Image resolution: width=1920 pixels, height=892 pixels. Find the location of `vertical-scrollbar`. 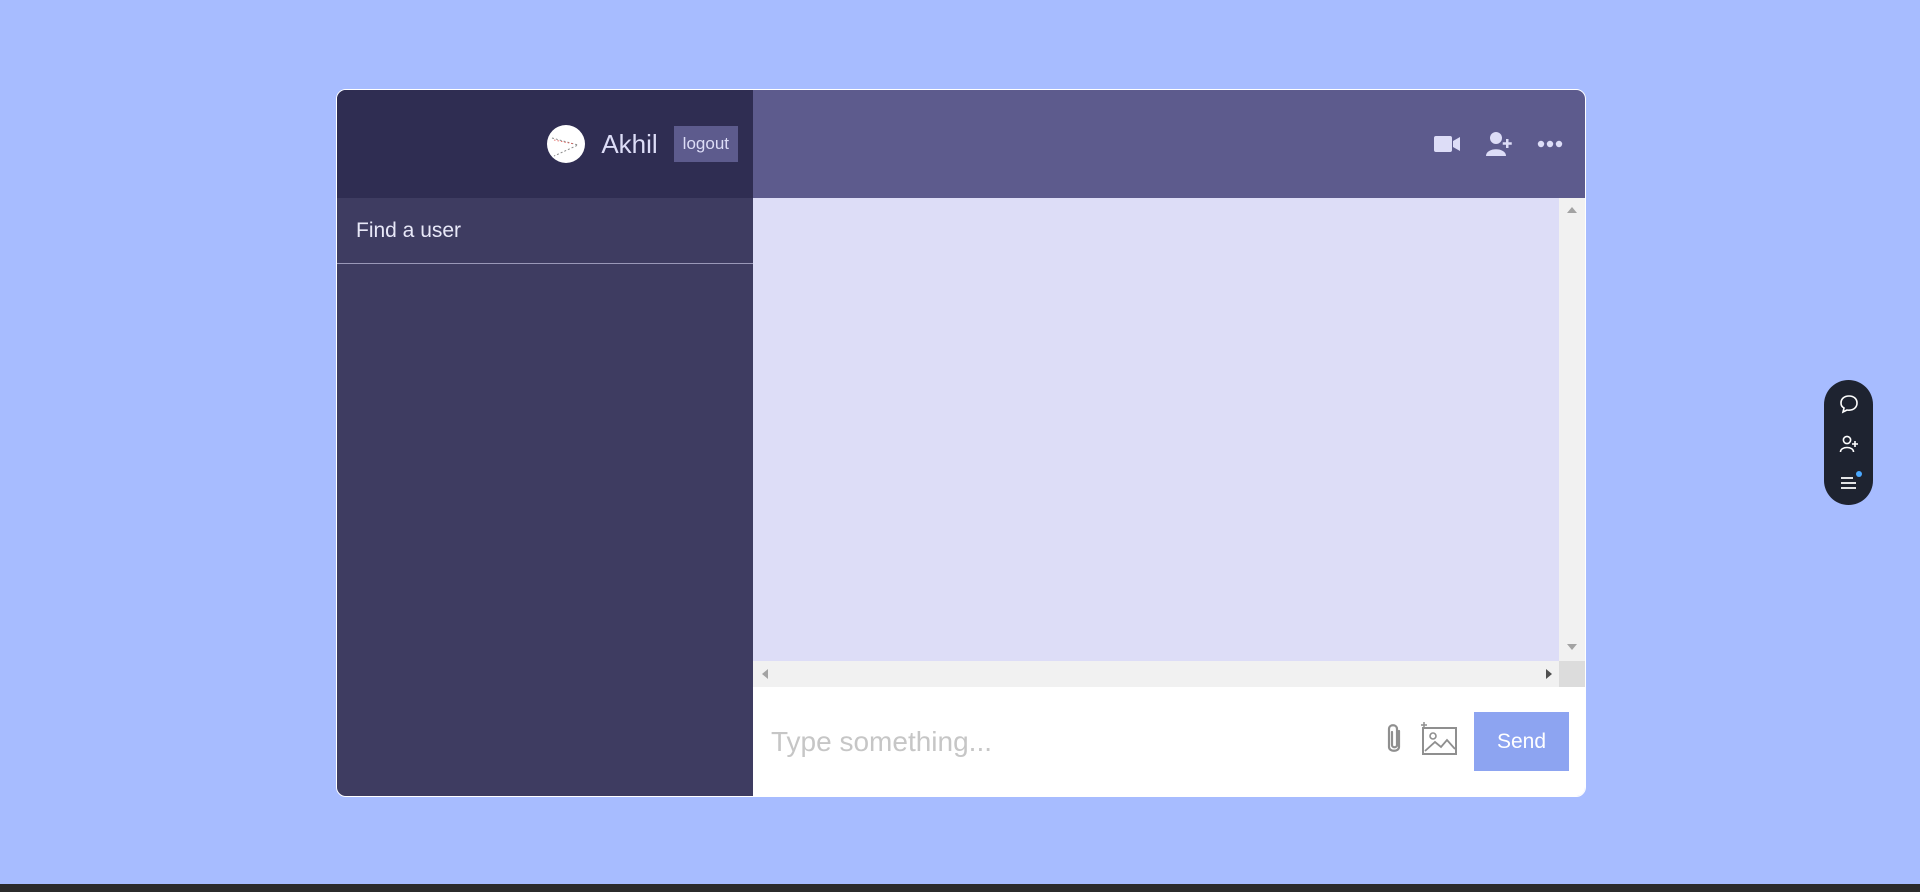

vertical-scrollbar is located at coordinates (1572, 429).